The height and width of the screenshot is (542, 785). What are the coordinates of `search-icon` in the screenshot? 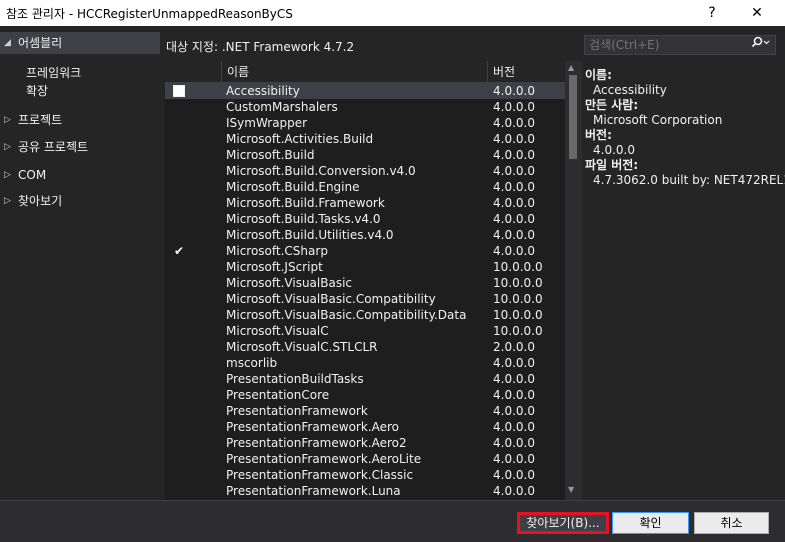 It's located at (761, 45).